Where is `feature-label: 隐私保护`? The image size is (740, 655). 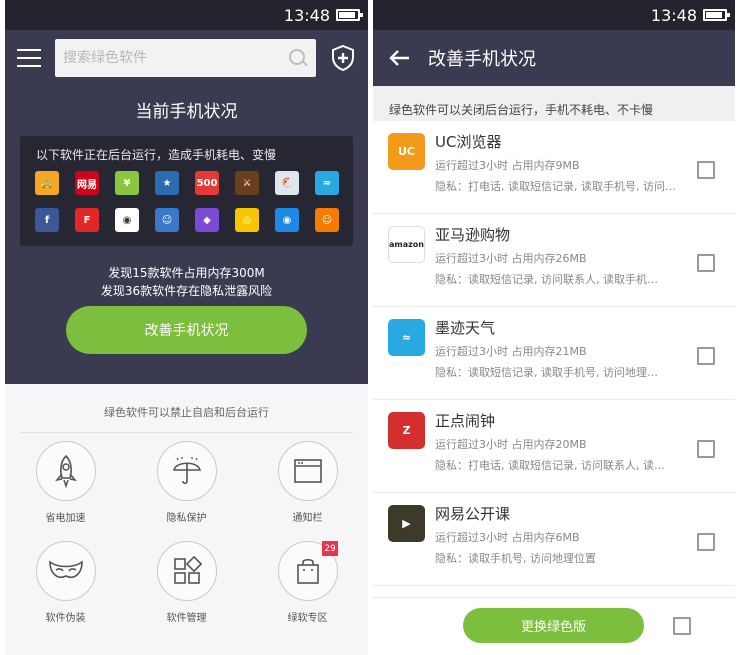
feature-label: 隐私保护 is located at coordinates (186, 518).